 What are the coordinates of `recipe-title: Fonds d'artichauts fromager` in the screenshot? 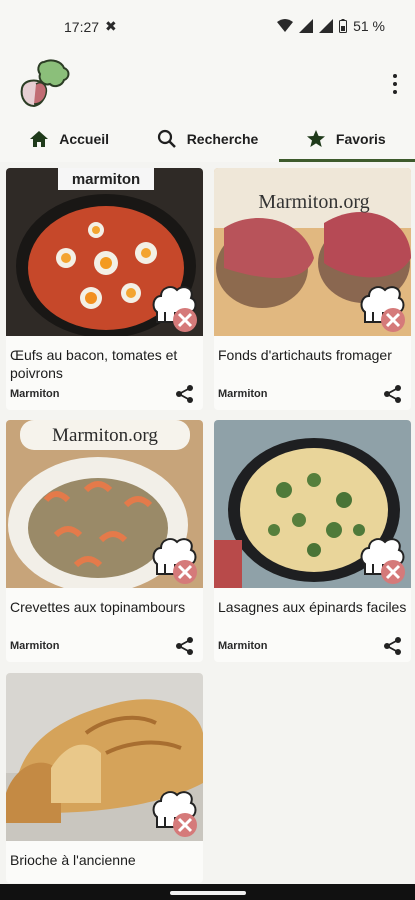 It's located at (305, 355).